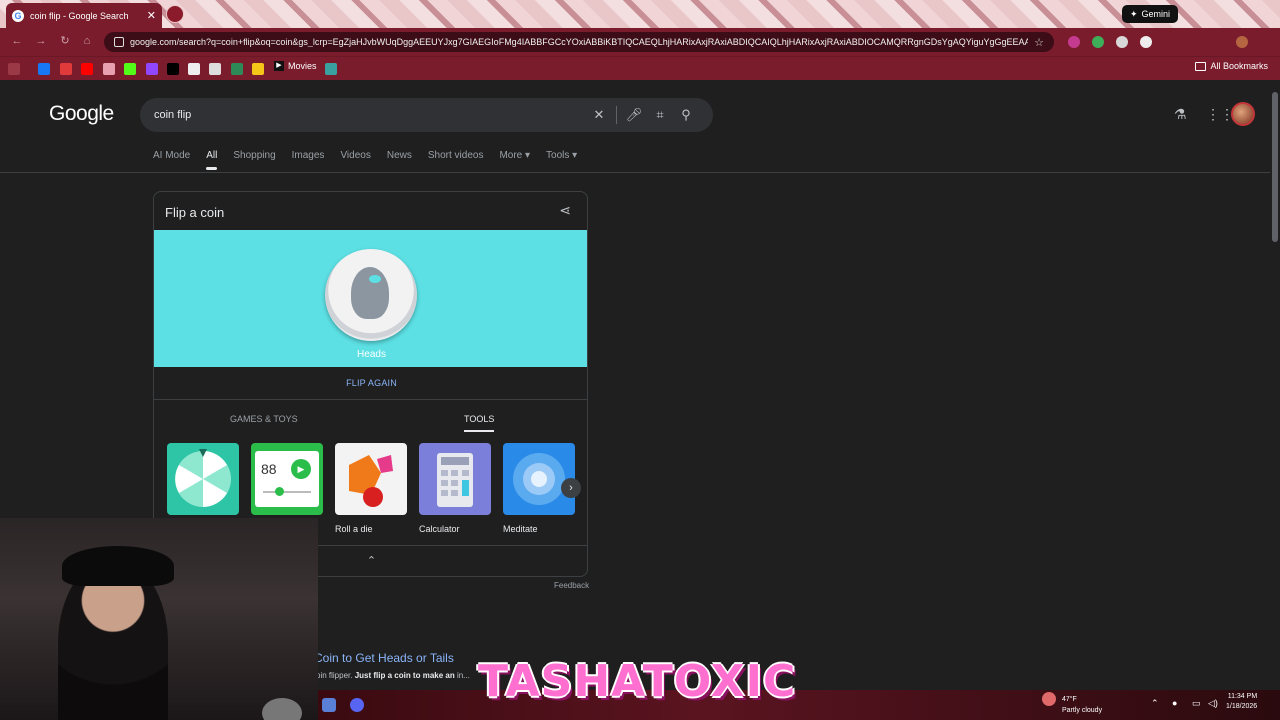 The width and height of the screenshot is (1280, 720). I want to click on reload-icon: ↻, so click(65, 41).